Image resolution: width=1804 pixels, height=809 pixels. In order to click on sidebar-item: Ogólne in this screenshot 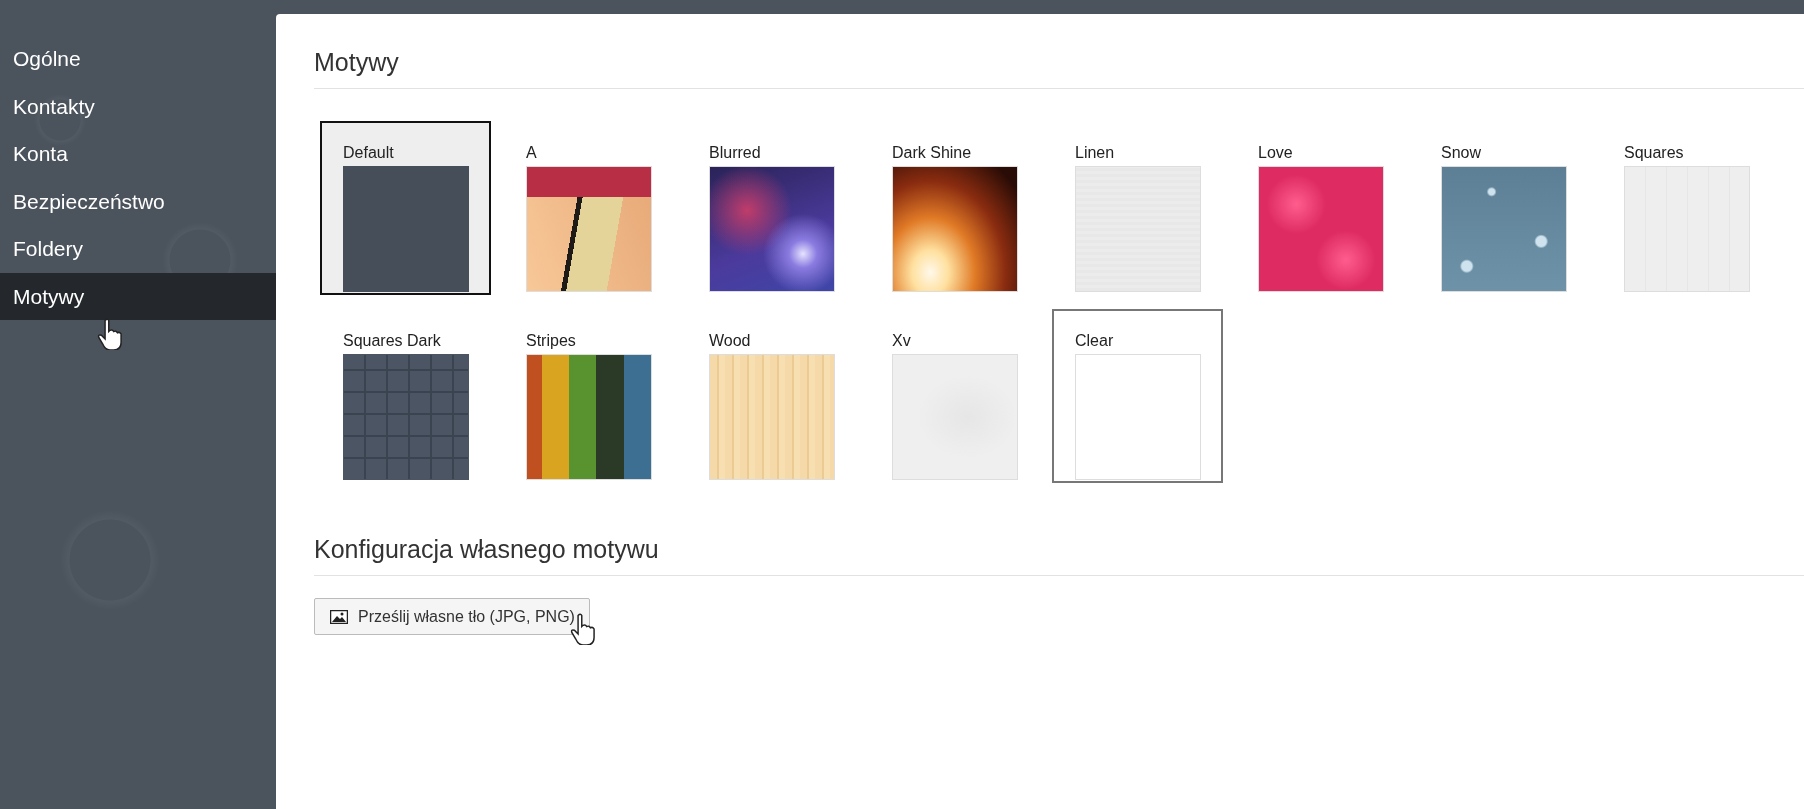, I will do `click(138, 59)`.